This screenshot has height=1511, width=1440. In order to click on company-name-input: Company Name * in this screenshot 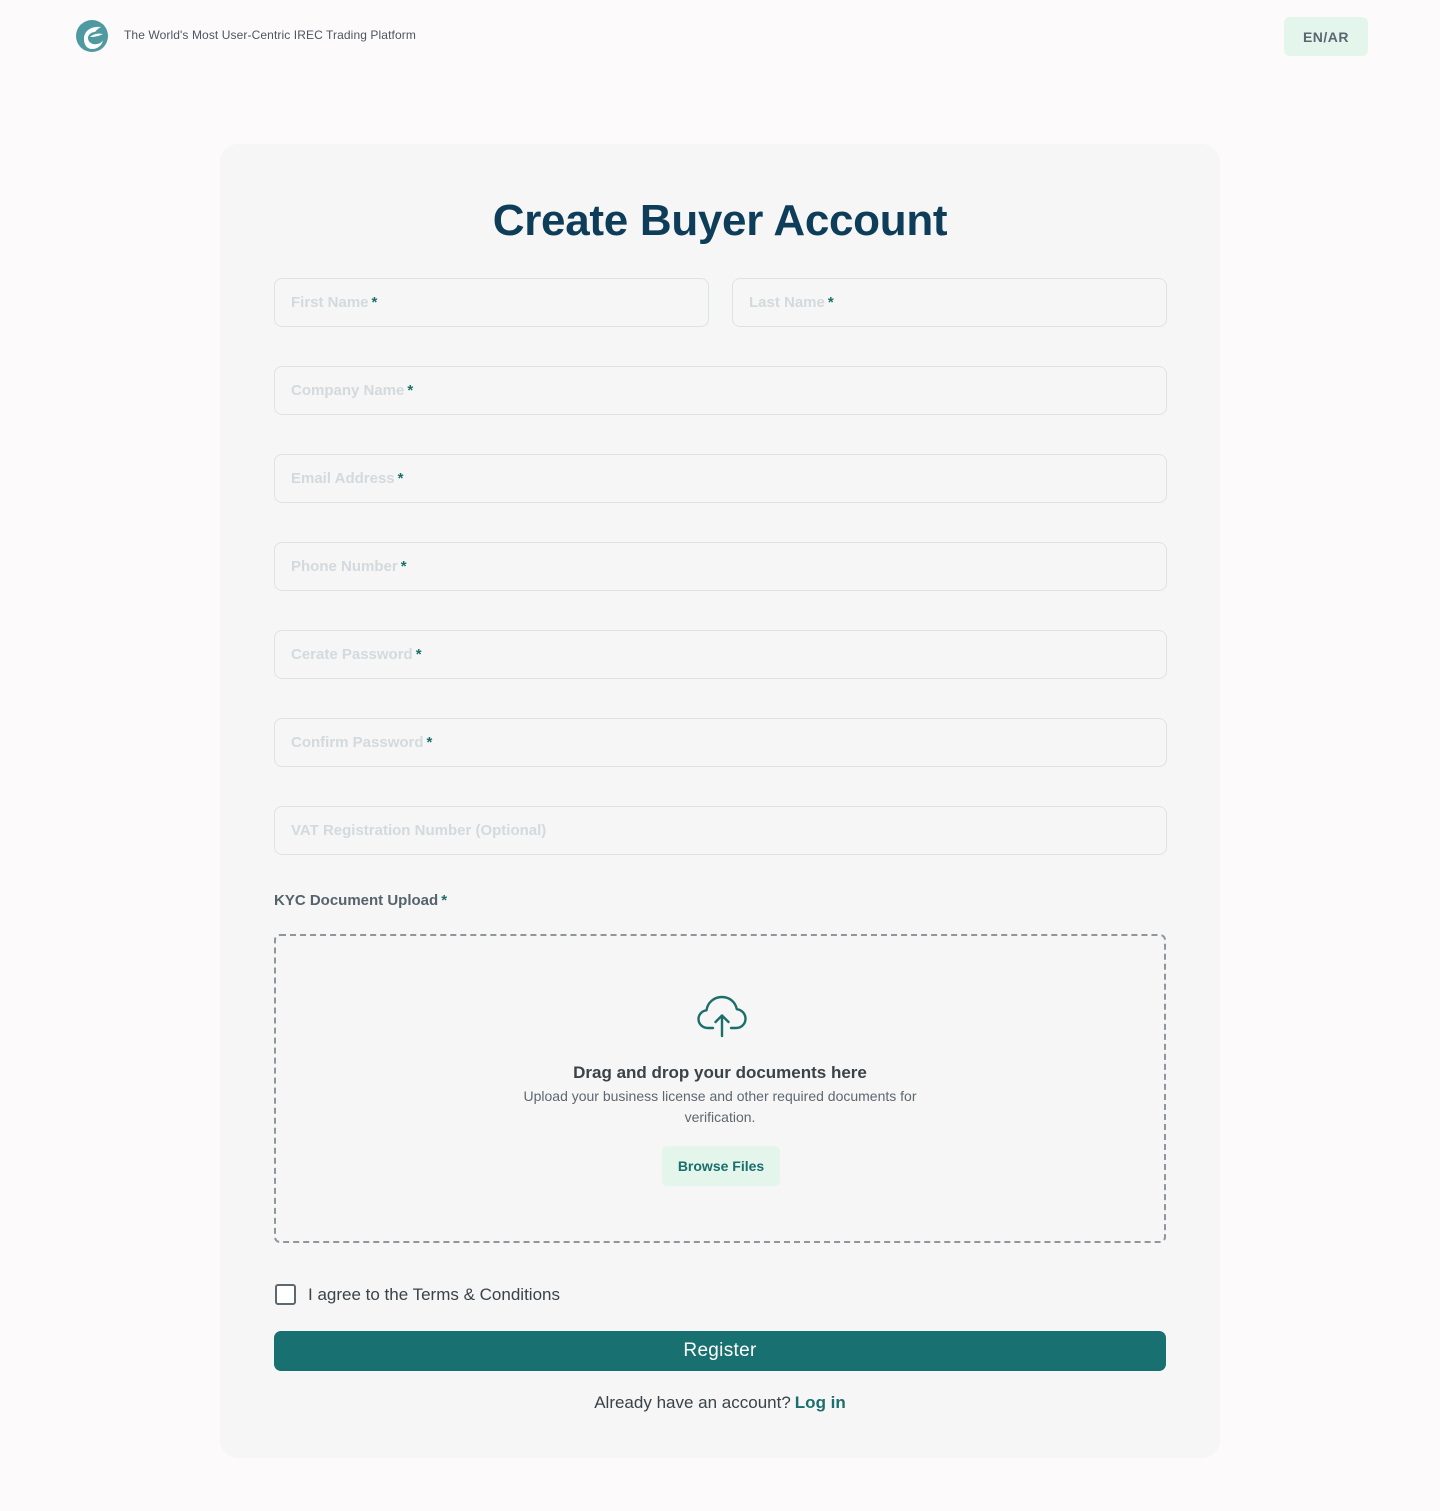, I will do `click(720, 390)`.